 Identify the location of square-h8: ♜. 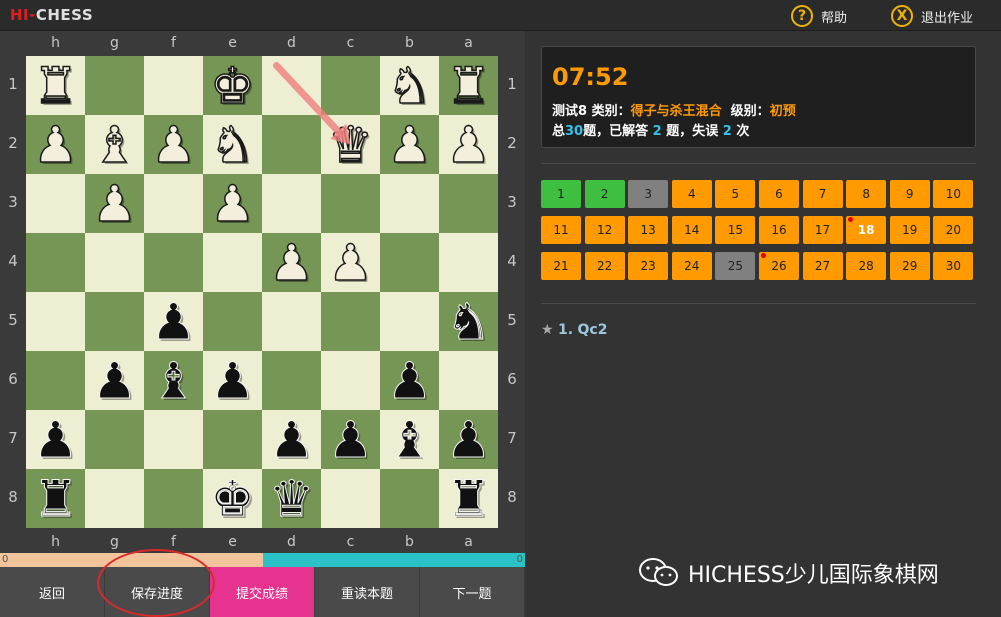
(55, 498).